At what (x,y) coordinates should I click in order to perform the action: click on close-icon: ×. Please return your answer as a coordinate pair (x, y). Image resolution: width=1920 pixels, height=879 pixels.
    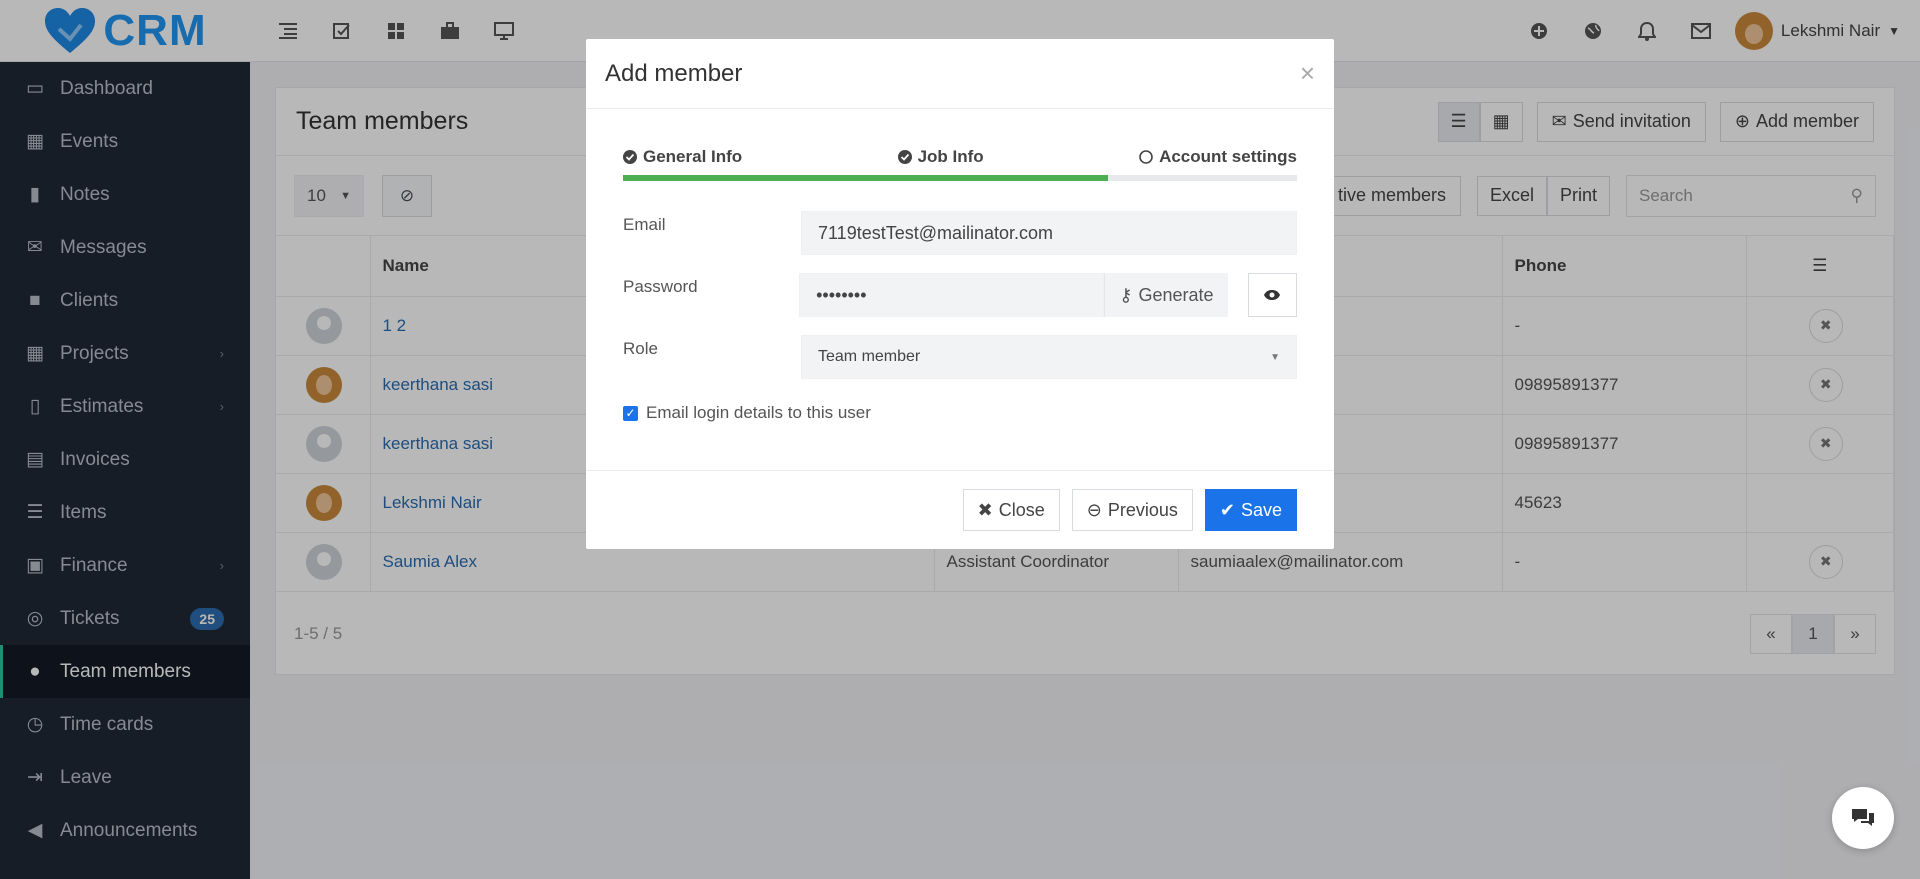
    Looking at the image, I should click on (1307, 73).